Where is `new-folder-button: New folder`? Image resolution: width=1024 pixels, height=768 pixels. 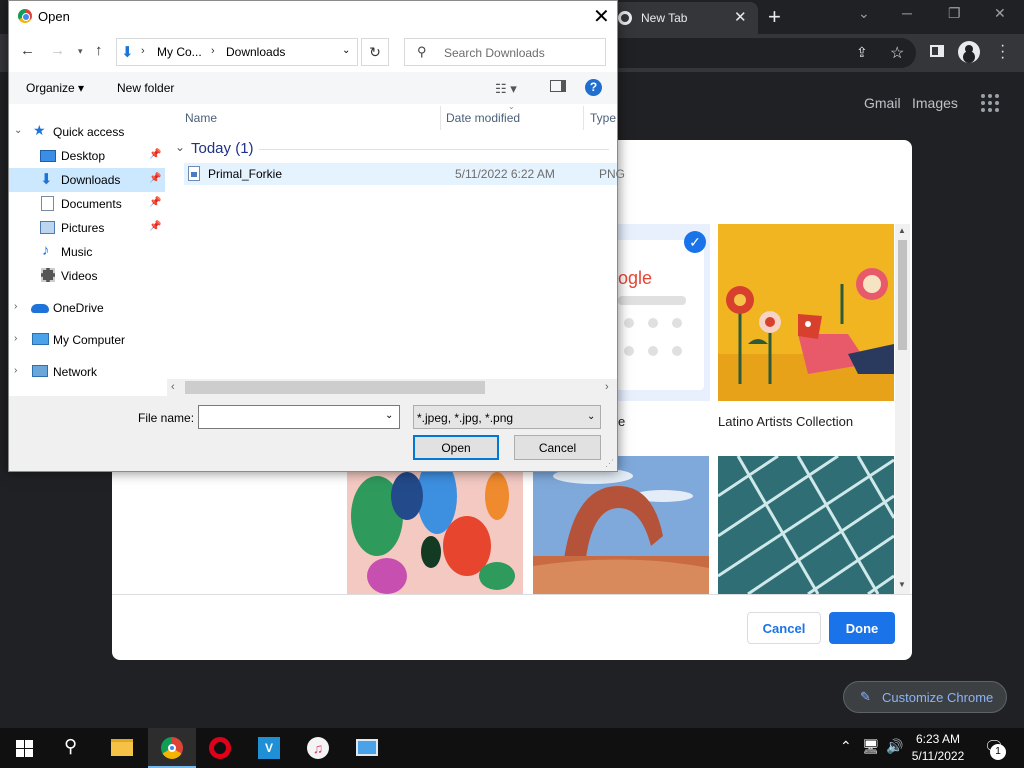 new-folder-button: New folder is located at coordinates (145, 88).